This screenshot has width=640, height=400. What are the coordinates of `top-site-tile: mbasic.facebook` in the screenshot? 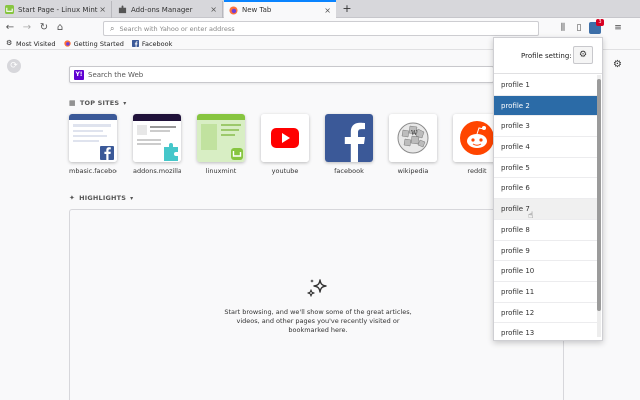 It's located at (93, 144).